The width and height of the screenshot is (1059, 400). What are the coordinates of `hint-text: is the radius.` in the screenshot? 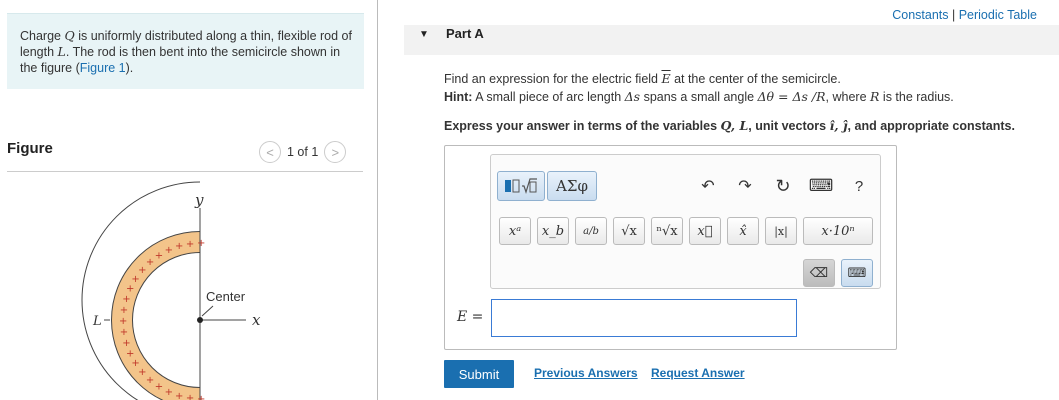 It's located at (916, 97).